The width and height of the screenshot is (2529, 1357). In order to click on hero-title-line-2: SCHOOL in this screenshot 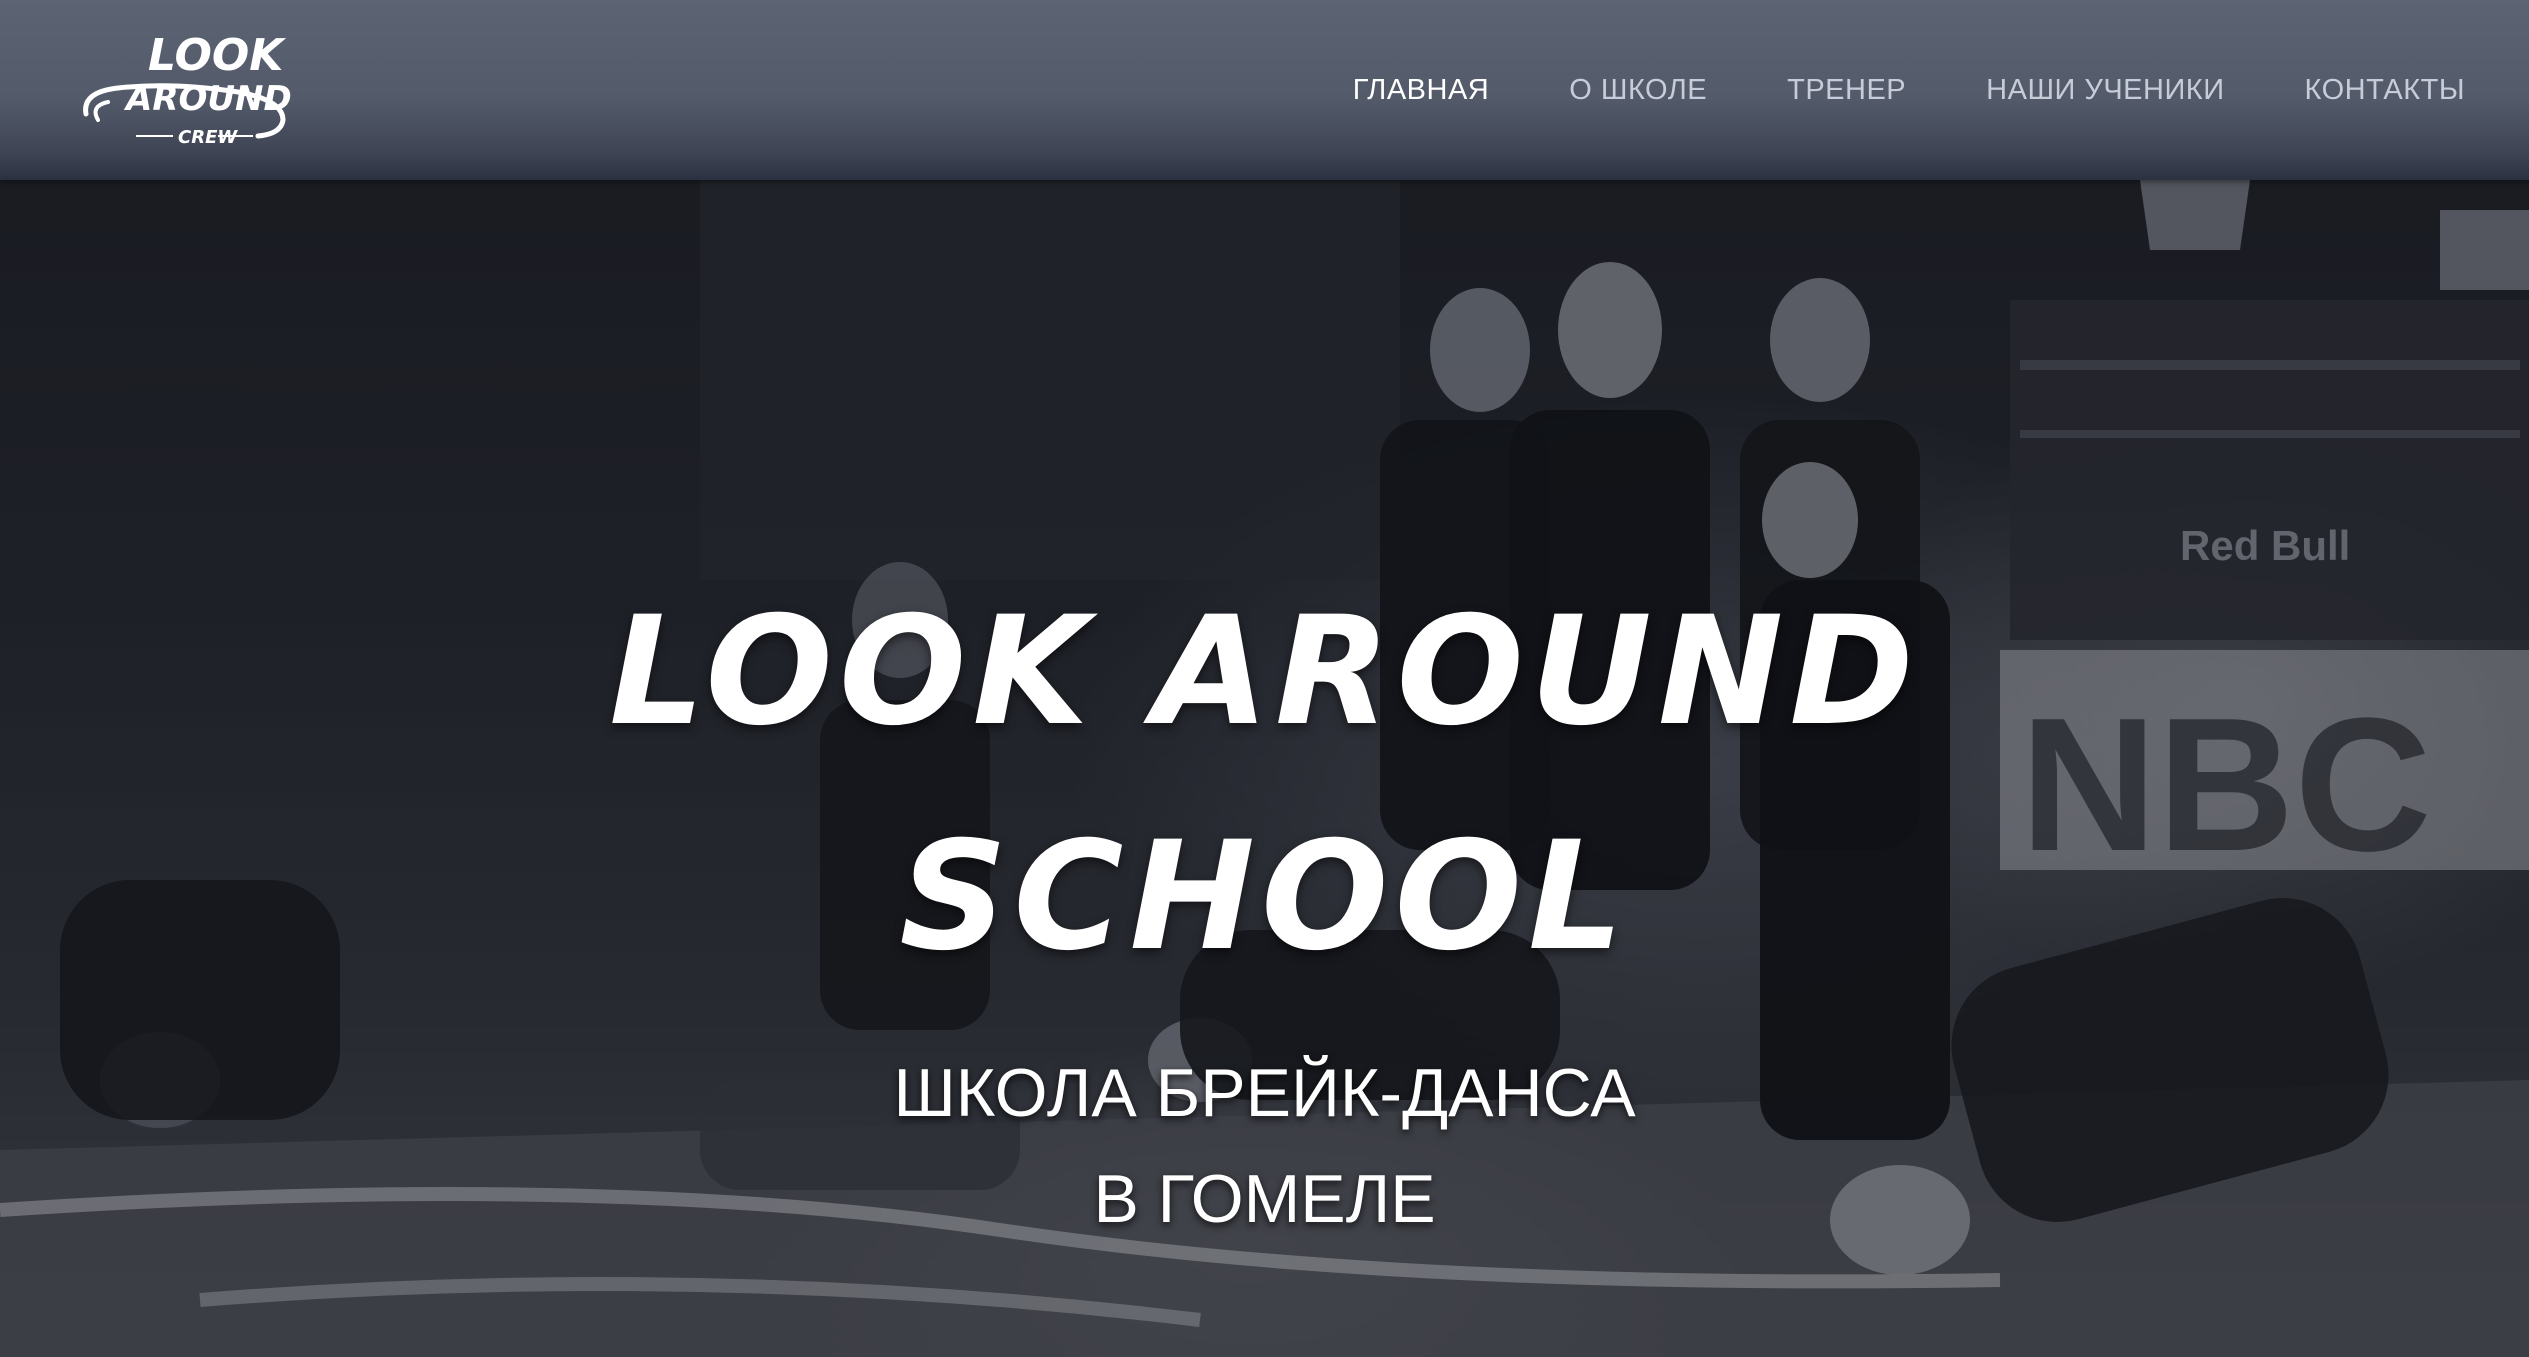, I will do `click(1264, 897)`.